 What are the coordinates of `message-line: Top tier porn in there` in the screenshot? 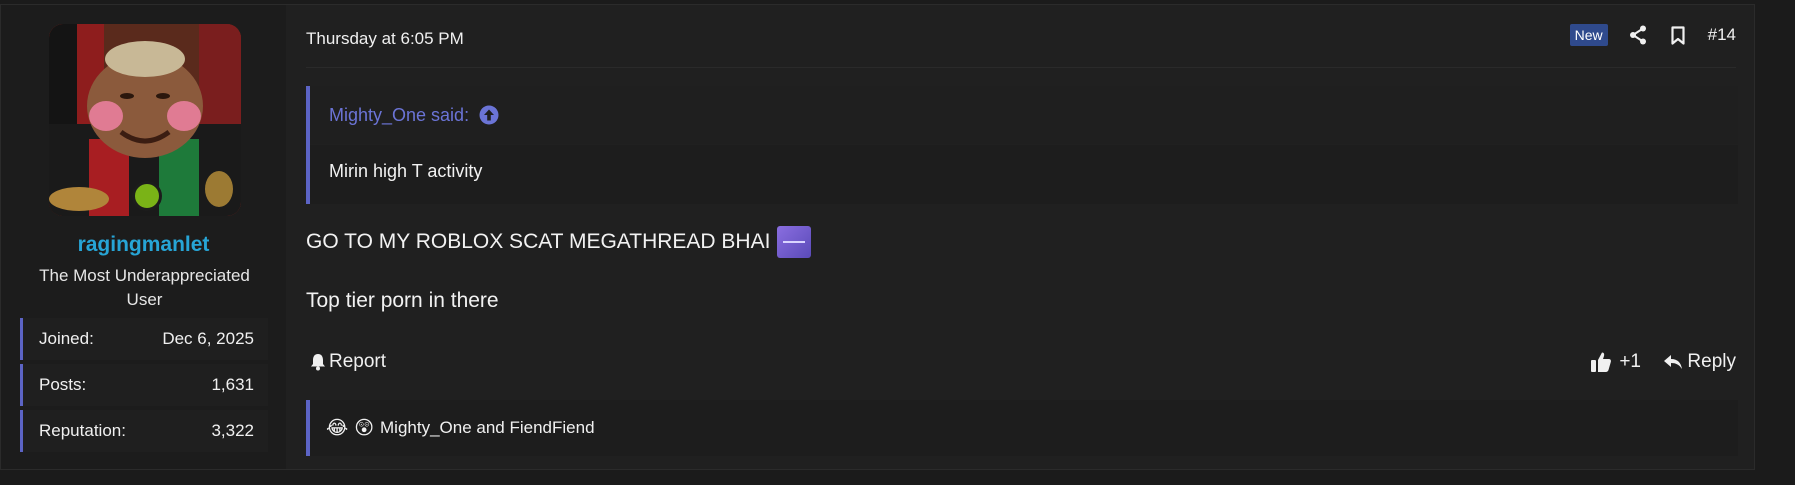 It's located at (402, 300).